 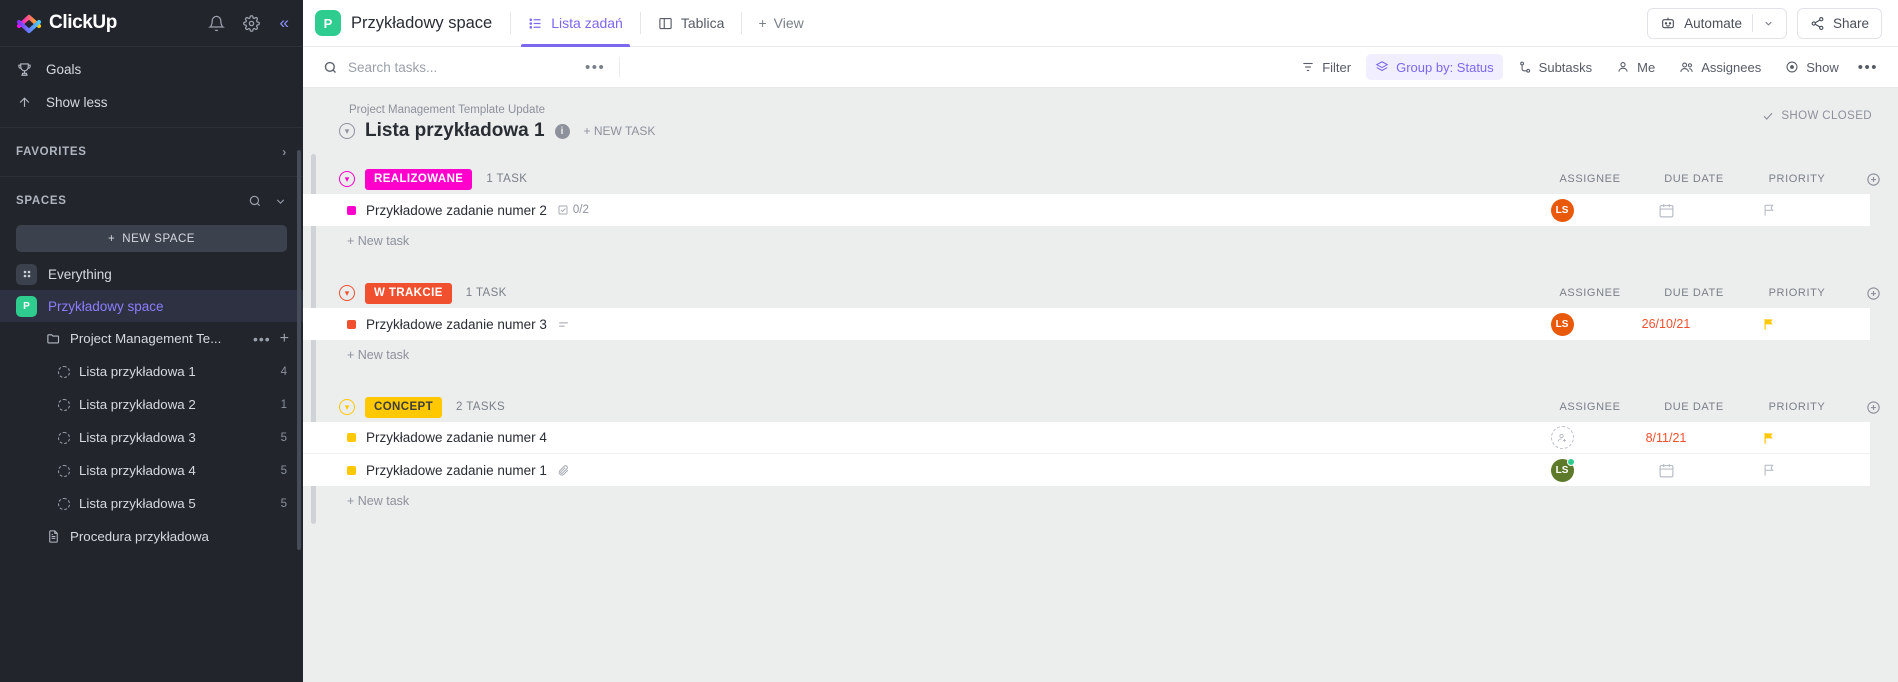 I want to click on tab-lista-zadan: Lista zadań, so click(x=575, y=23).